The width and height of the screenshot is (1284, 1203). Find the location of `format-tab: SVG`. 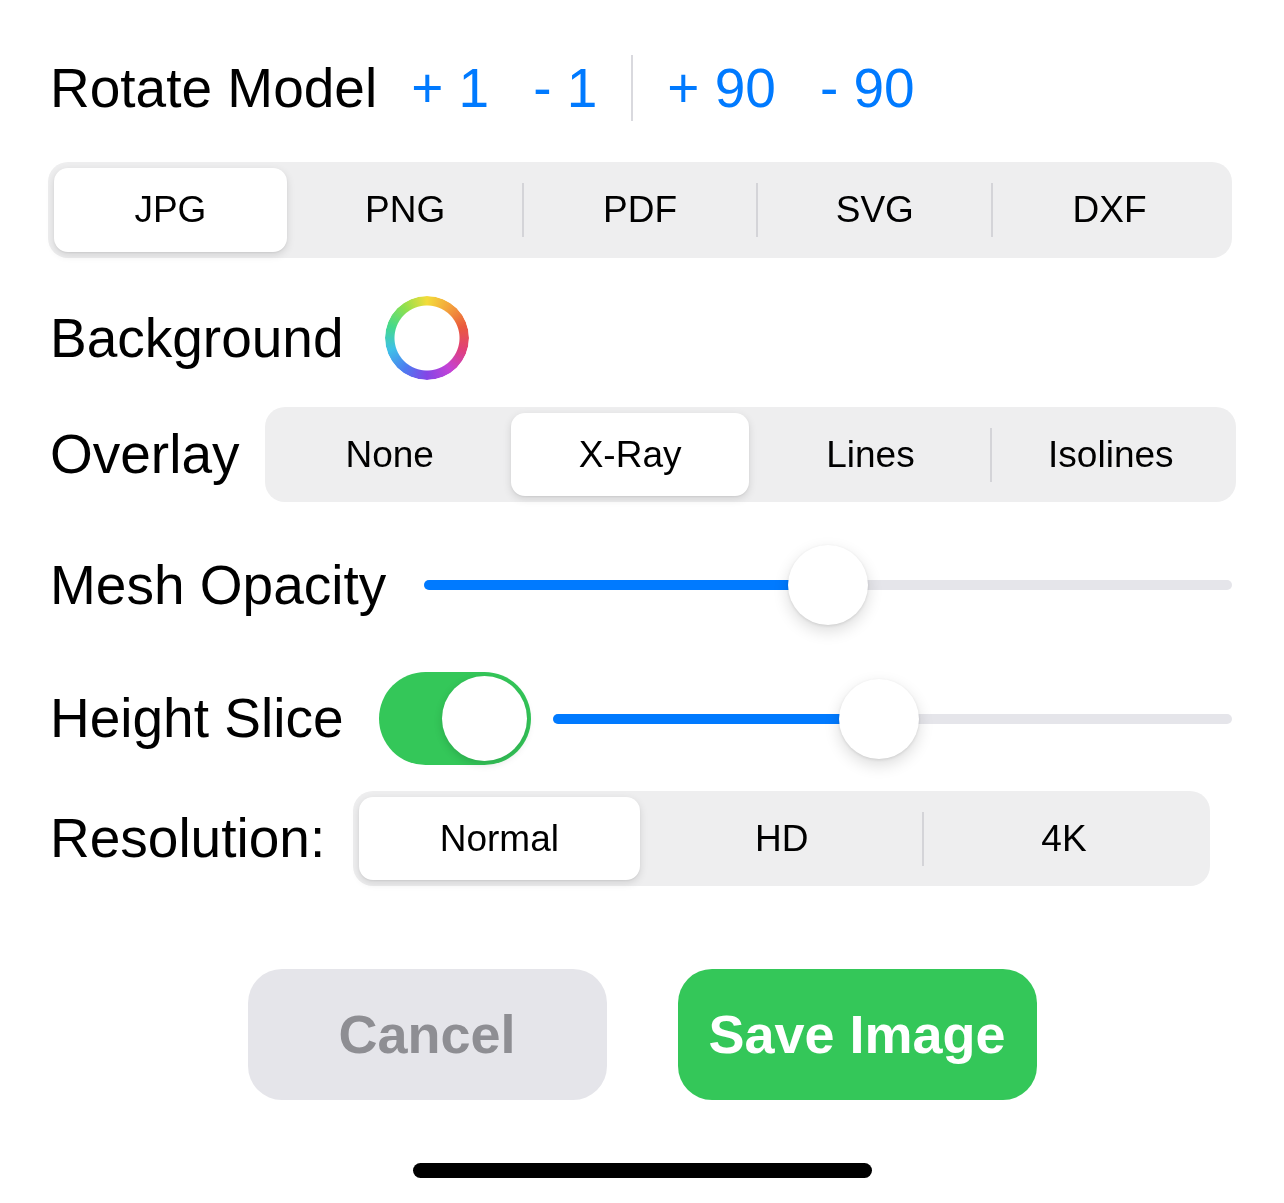

format-tab: SVG is located at coordinates (875, 210).